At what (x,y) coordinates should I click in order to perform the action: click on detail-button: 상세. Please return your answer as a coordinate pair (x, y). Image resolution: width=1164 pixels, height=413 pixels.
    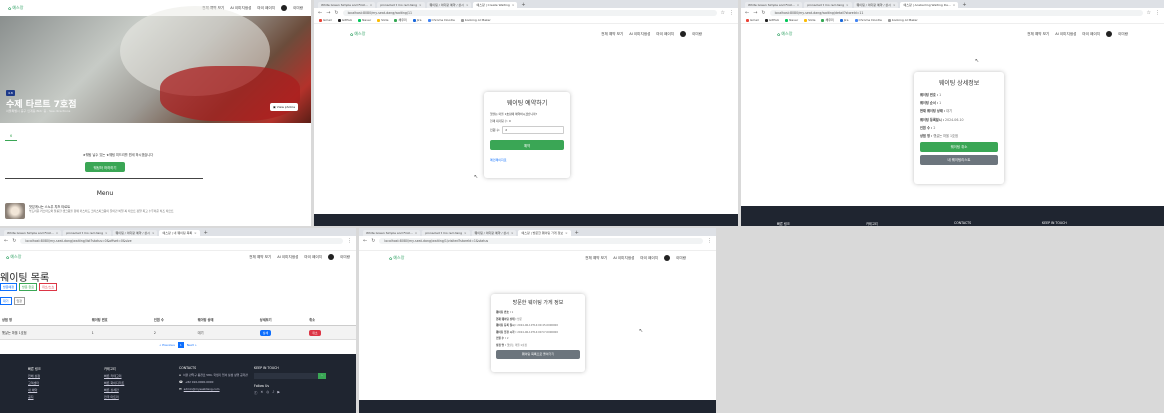
    Looking at the image, I should click on (265, 332).